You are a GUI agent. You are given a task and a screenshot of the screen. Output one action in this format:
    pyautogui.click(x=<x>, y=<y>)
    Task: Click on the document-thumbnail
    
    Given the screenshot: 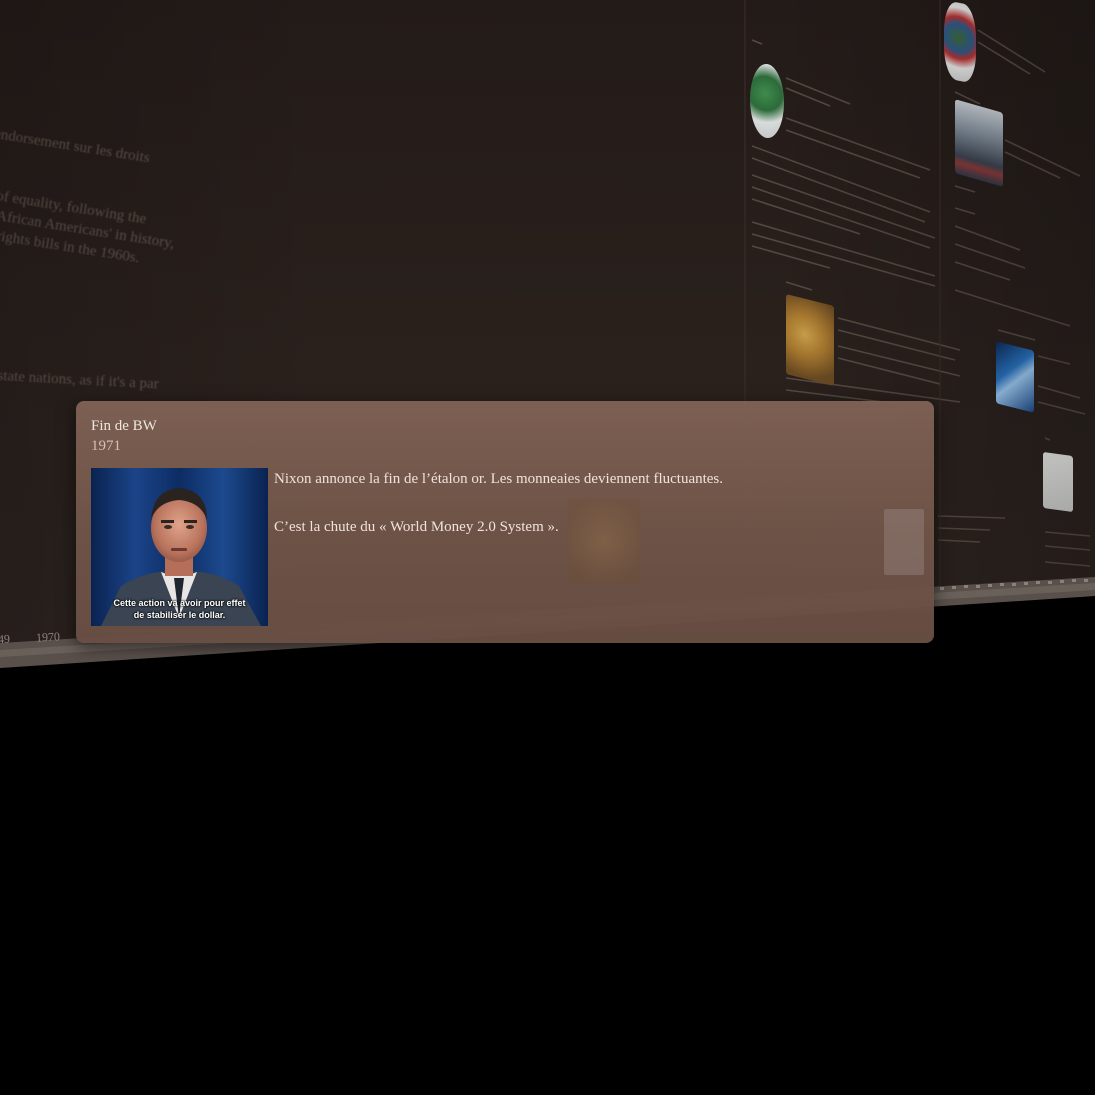 What is the action you would take?
    pyautogui.click(x=1058, y=482)
    